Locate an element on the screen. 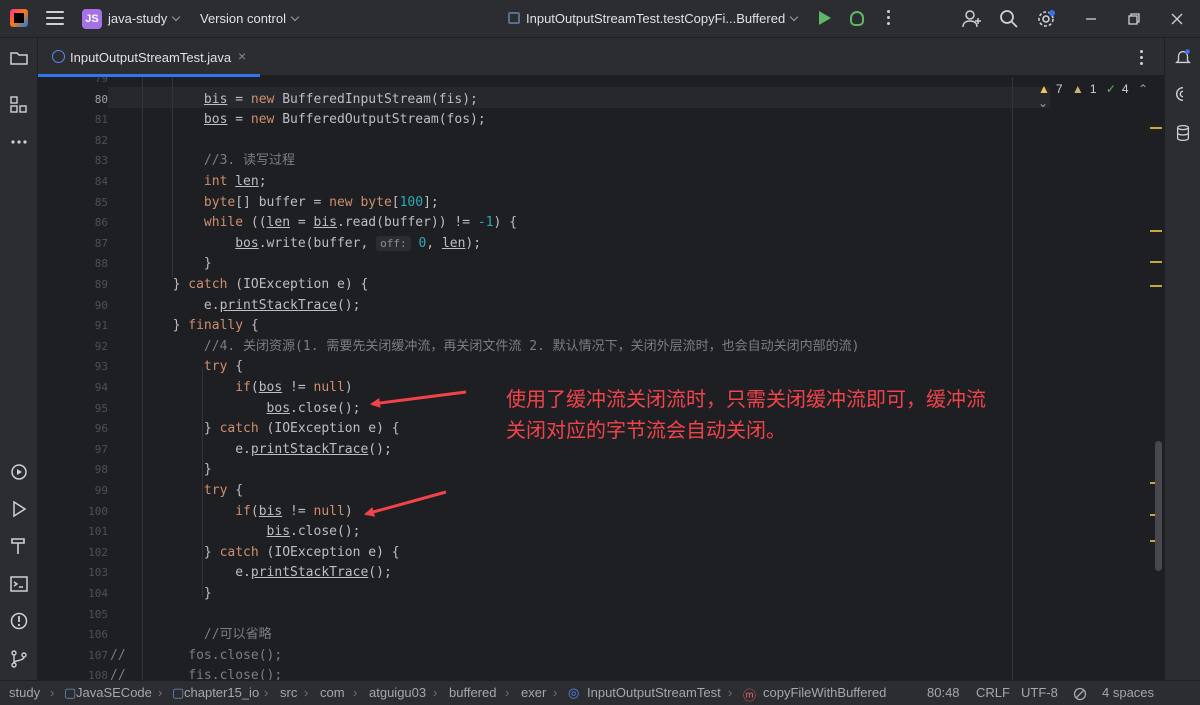  breadcrumb-com: com is located at coordinates (332, 692).